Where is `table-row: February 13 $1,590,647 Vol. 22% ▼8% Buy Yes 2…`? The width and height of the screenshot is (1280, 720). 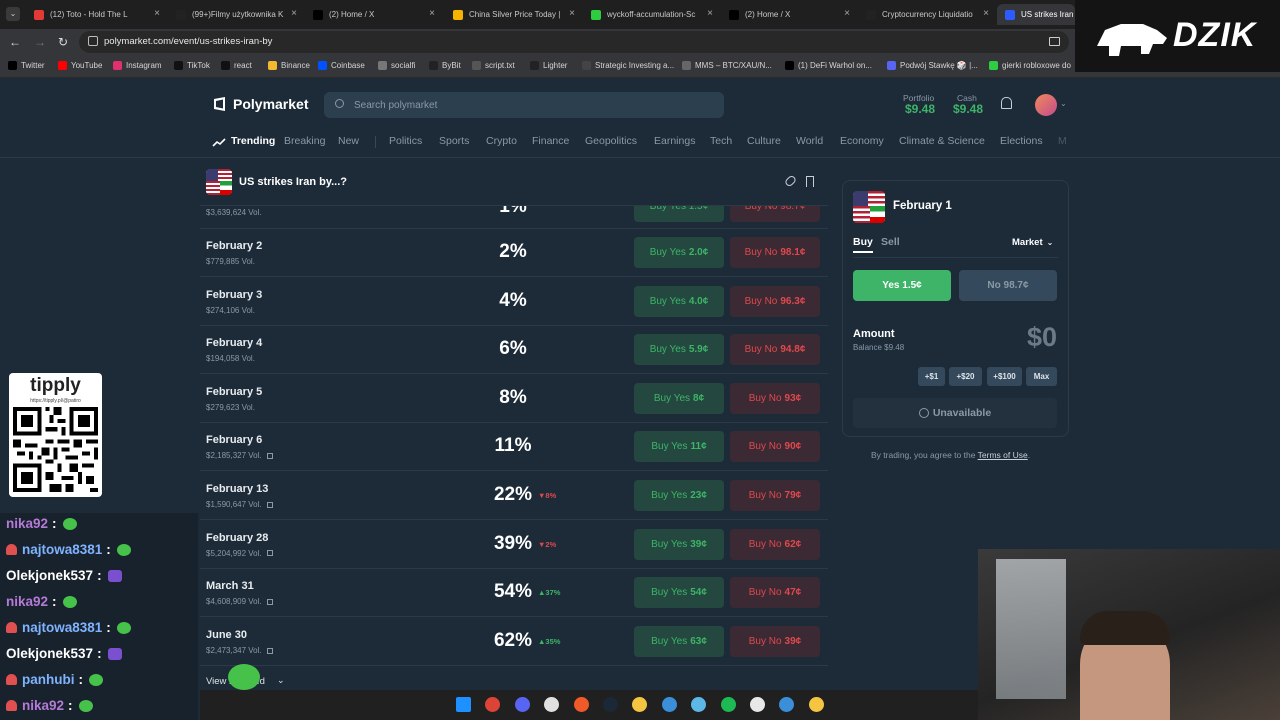
table-row: February 13 $1,590,647 Vol. 22% ▼8% Buy Yes 2… is located at coordinates (514, 496).